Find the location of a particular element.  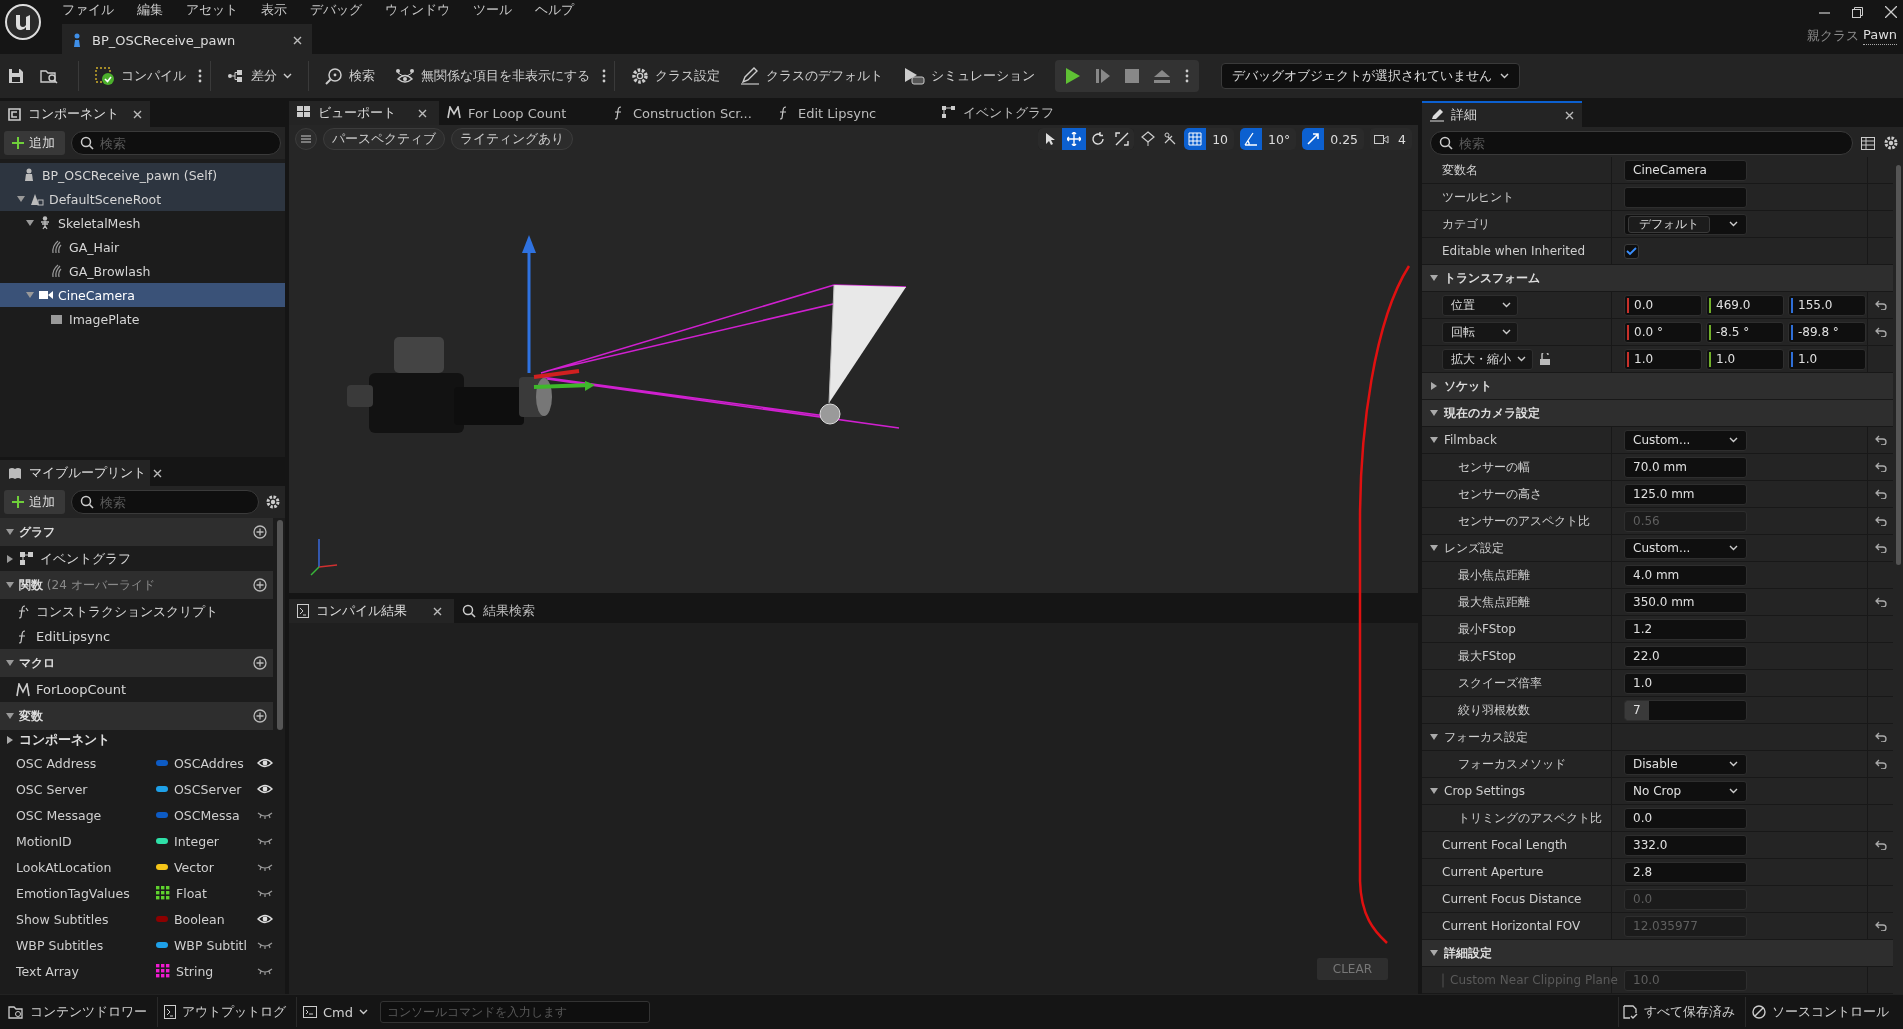

surface-snap-icon is located at coordinates (1148, 139).